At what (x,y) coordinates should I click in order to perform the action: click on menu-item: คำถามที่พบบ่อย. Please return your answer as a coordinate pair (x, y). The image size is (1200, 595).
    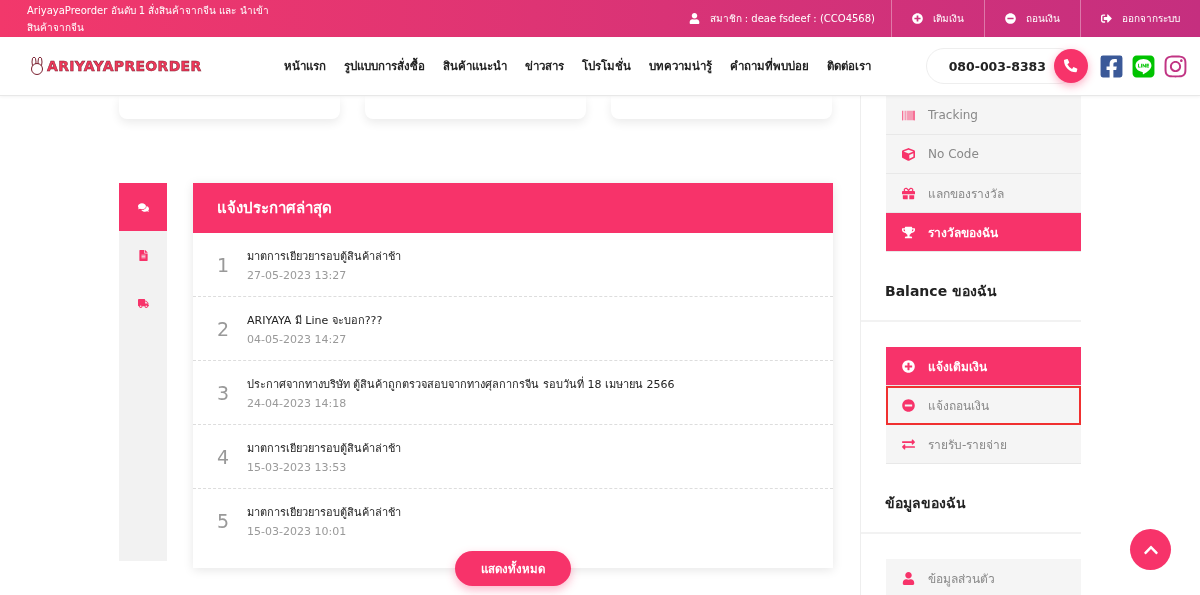
    Looking at the image, I should click on (769, 66).